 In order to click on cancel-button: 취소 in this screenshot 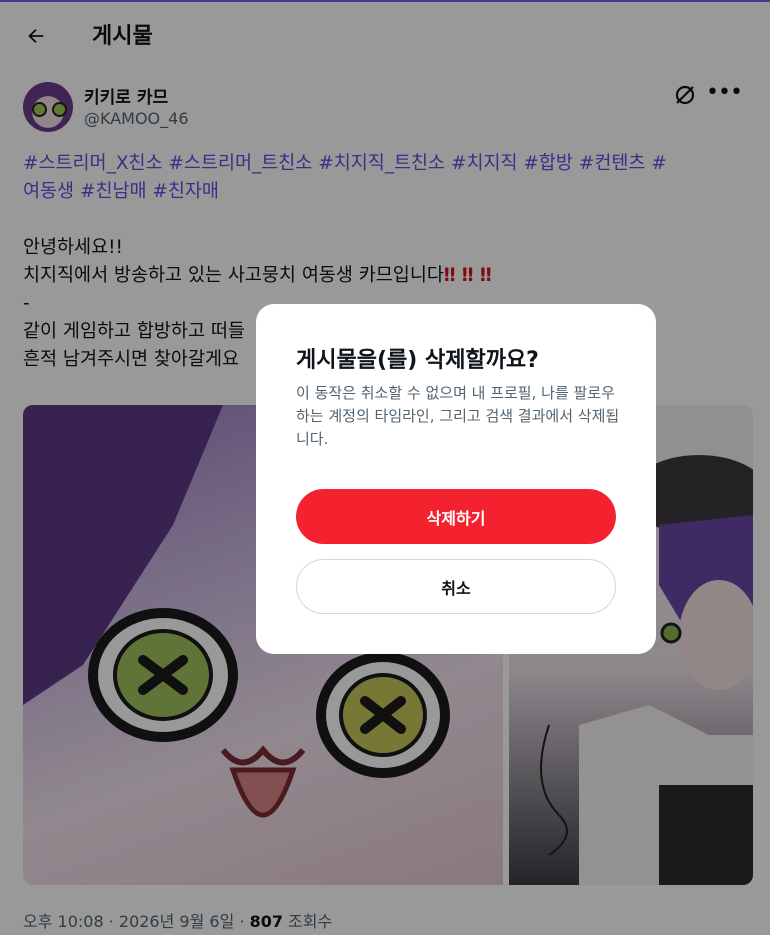, I will do `click(456, 586)`.